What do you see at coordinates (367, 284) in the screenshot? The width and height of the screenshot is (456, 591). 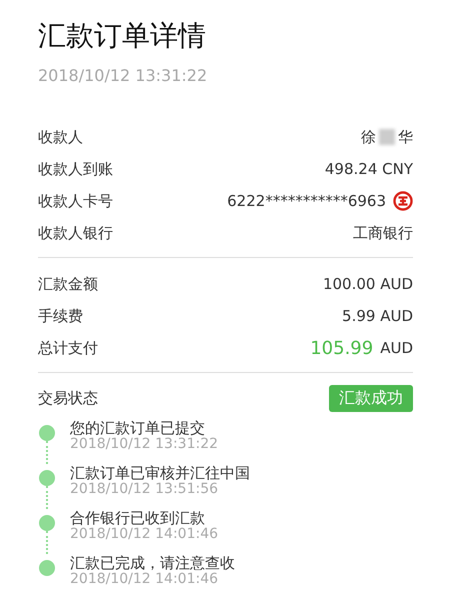 I see `field-value: 100.00 AUD` at bounding box center [367, 284].